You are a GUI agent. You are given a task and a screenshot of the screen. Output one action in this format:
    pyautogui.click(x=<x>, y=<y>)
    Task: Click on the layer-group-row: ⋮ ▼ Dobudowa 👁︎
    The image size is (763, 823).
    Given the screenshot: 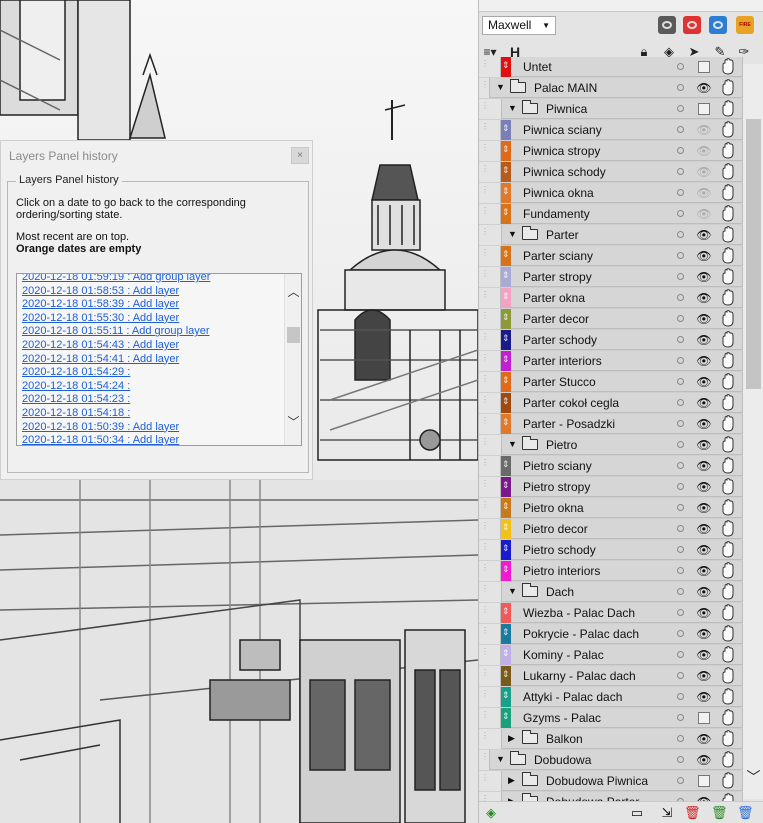 What is the action you would take?
    pyautogui.click(x=611, y=760)
    